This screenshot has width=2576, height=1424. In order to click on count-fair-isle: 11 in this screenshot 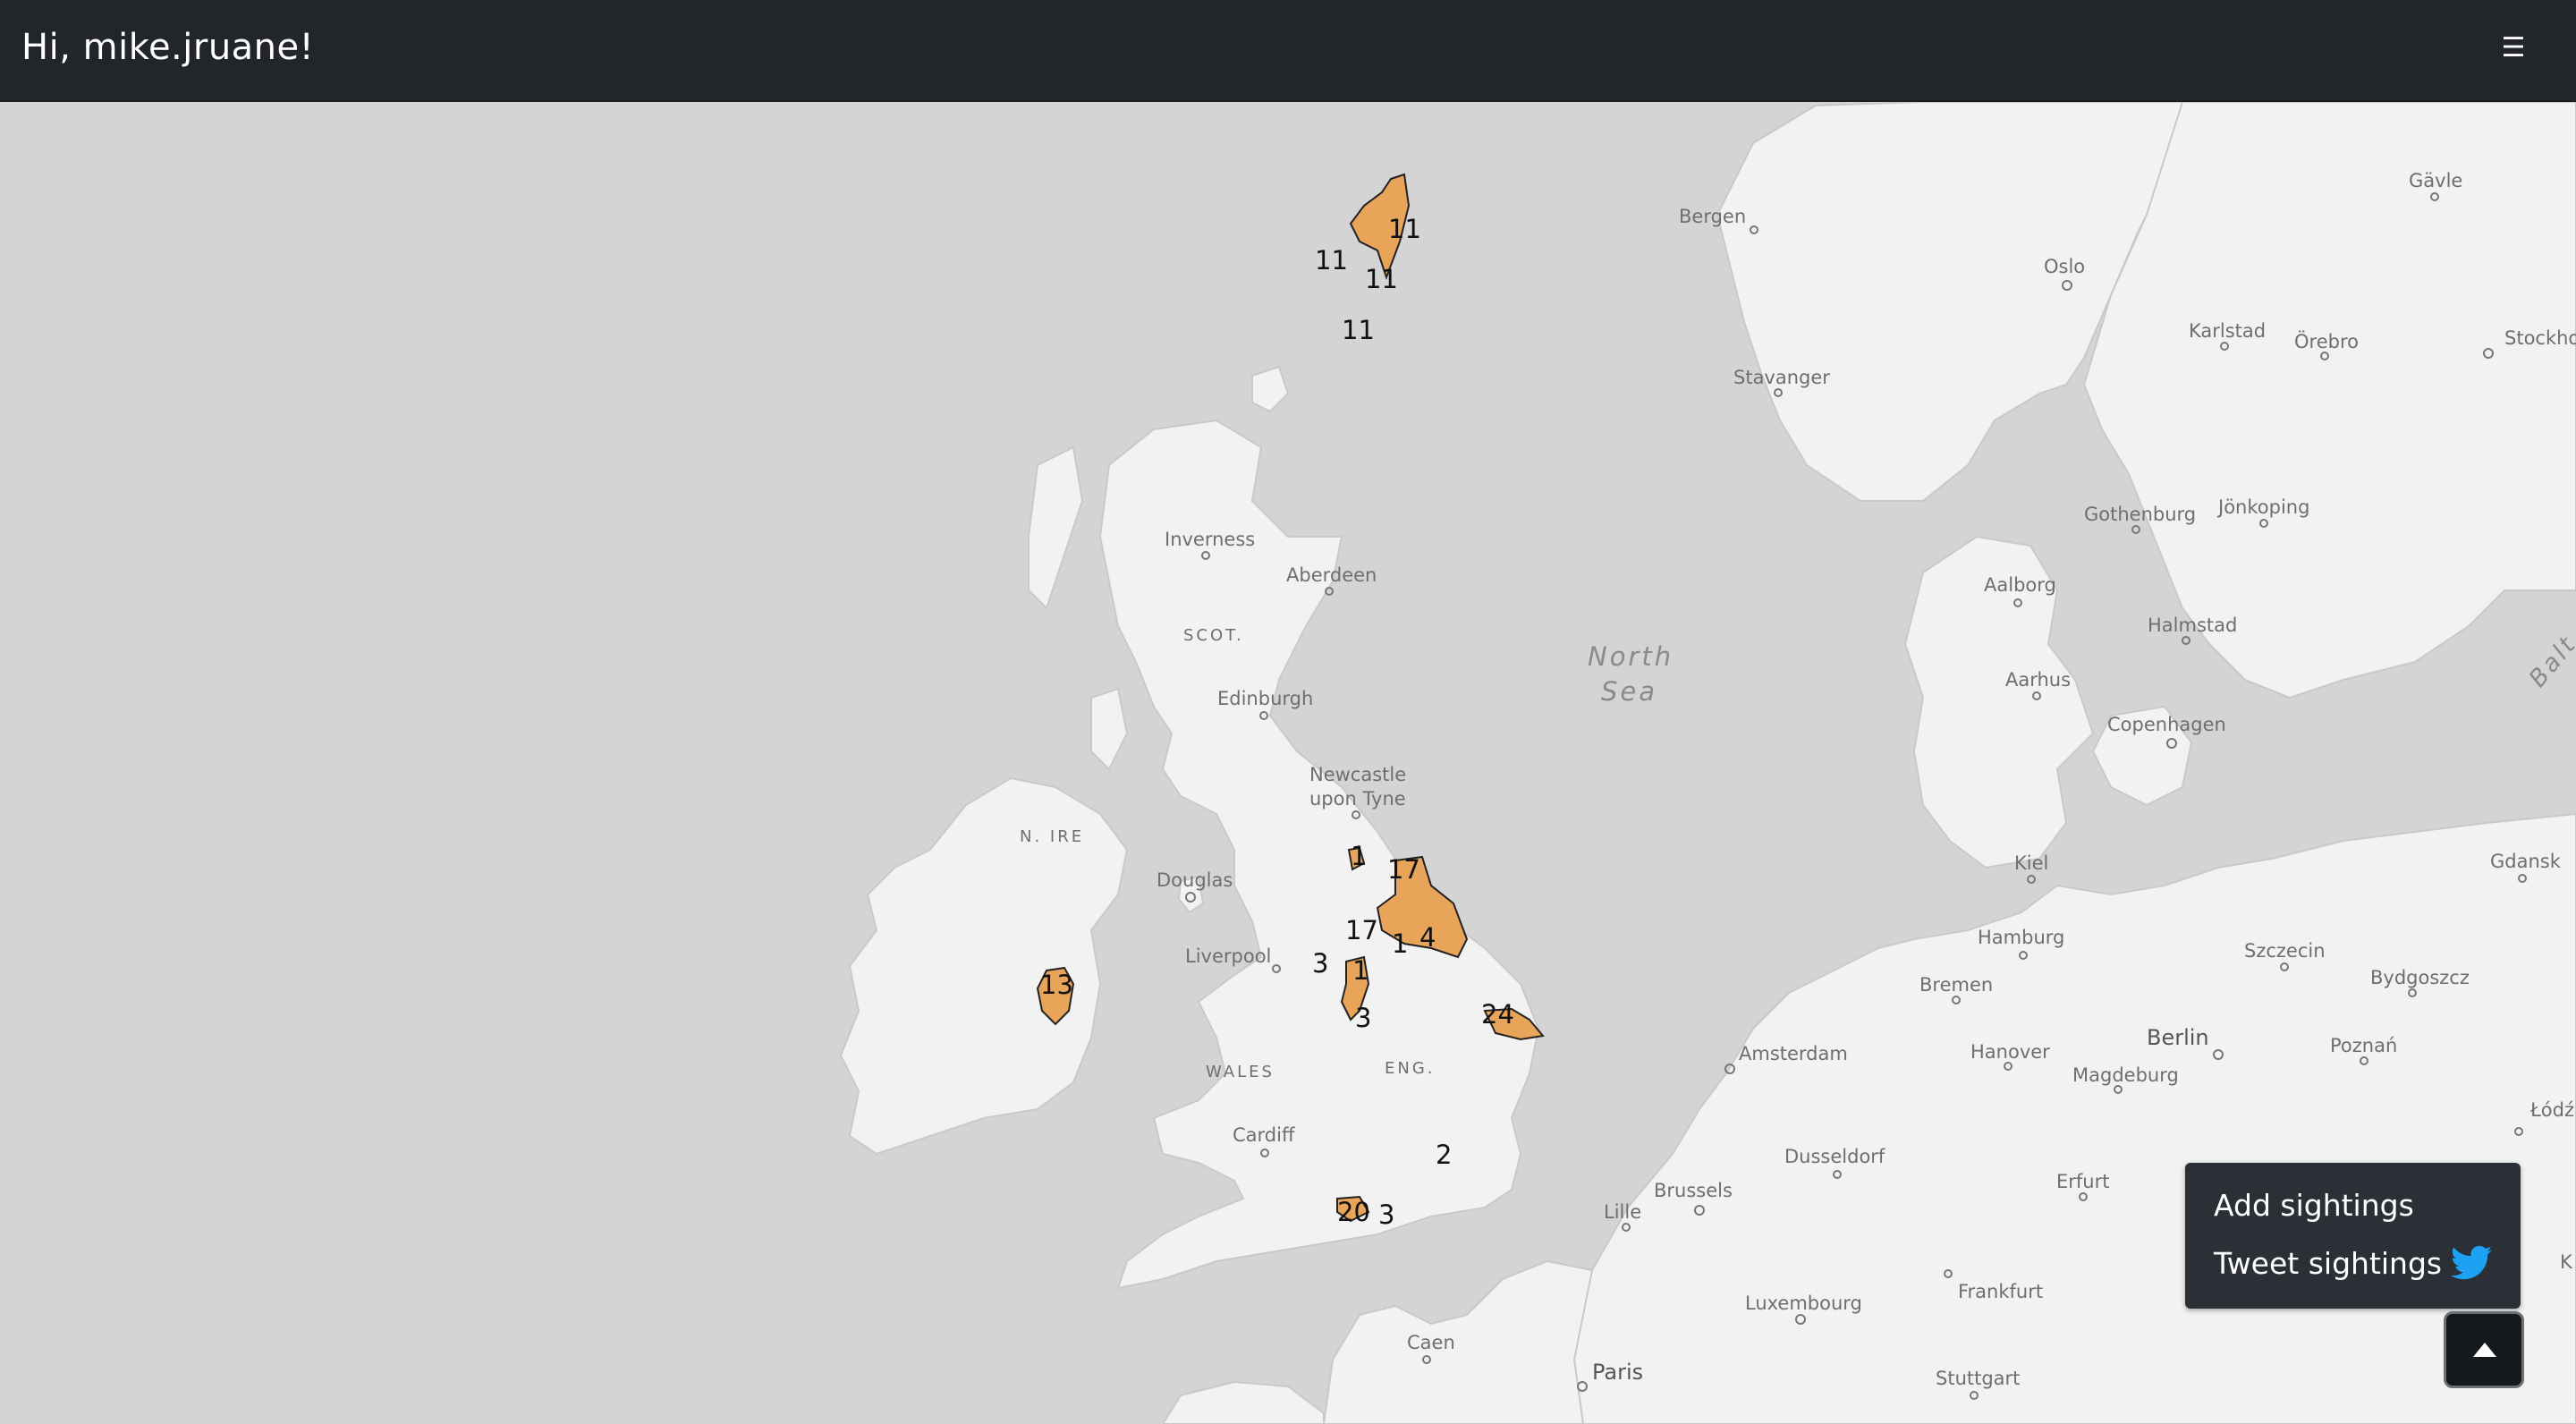, I will do `click(1358, 330)`.